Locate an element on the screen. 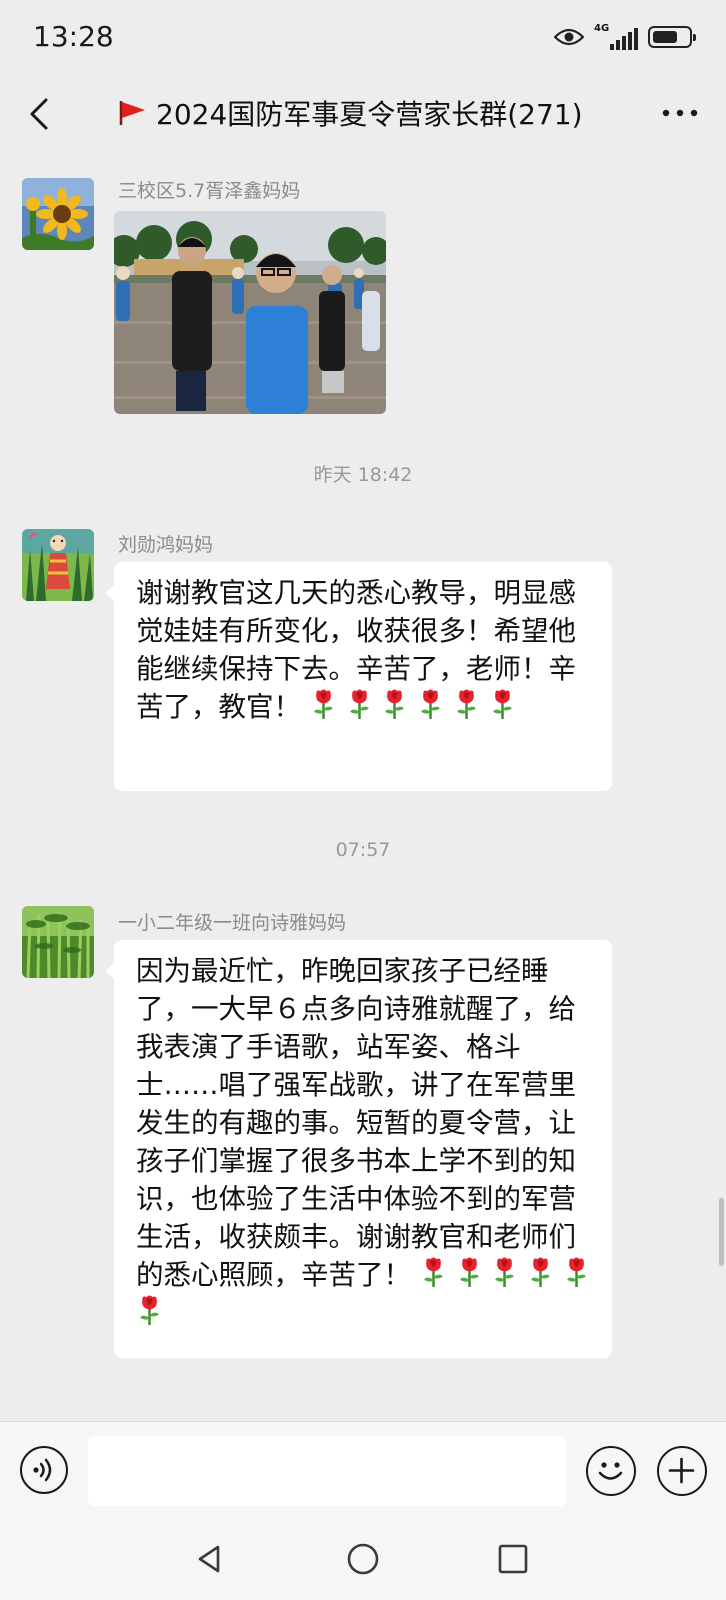 Image resolution: width=726 pixels, height=1600 pixels. network-type: 4G is located at coordinates (602, 28).